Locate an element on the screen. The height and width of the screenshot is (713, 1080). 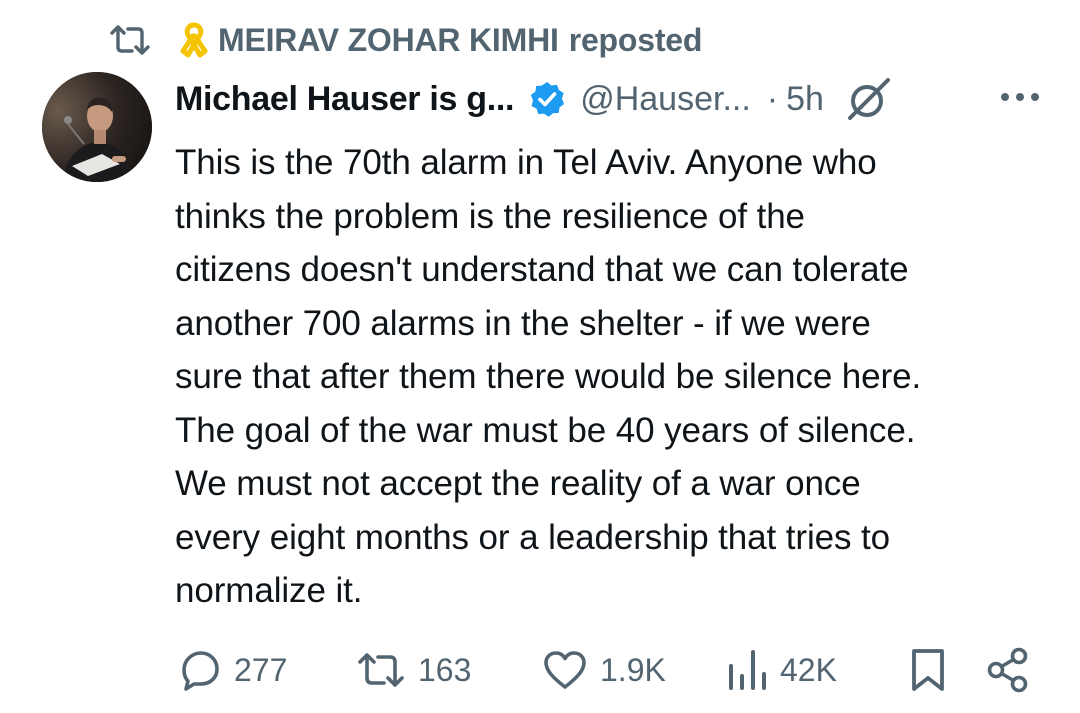
heart-icon is located at coordinates (565, 670).